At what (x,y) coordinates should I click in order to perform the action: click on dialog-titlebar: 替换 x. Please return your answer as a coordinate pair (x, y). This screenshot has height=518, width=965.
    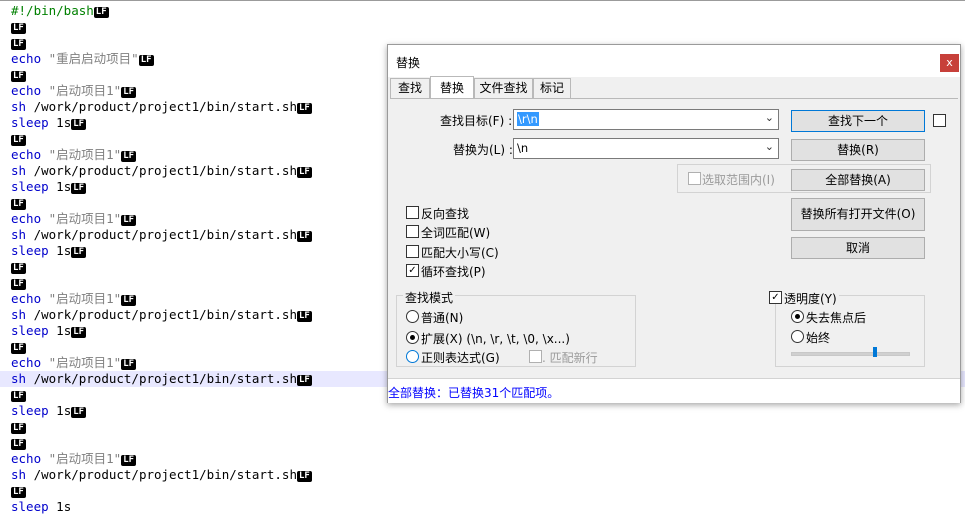
    Looking at the image, I should click on (674, 61).